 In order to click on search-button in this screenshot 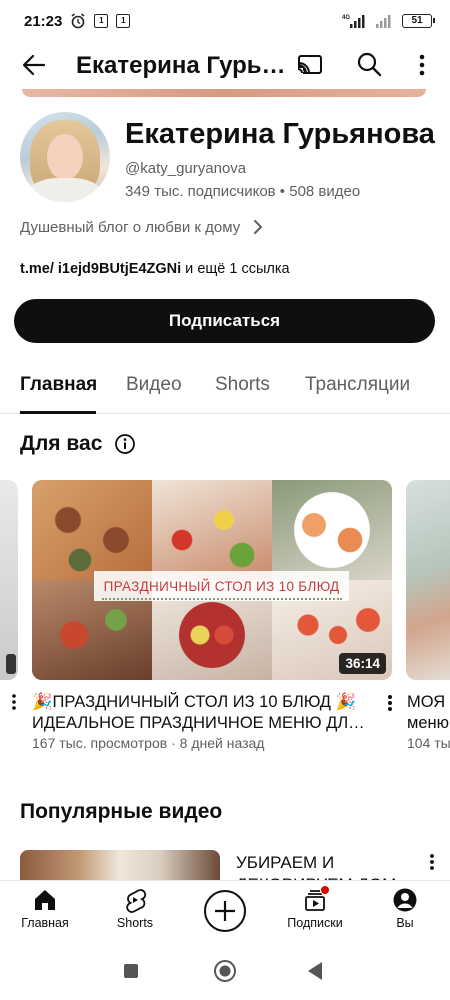, I will do `click(370, 65)`.